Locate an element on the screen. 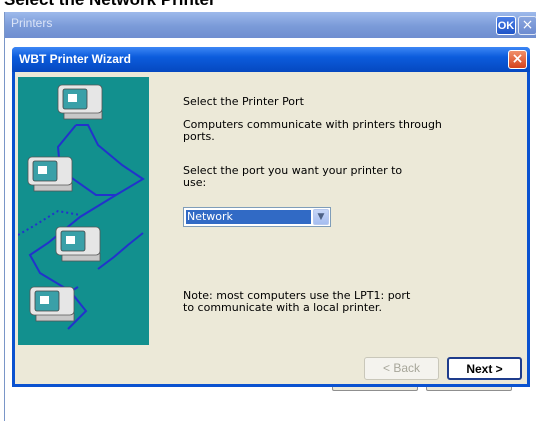 The image size is (536, 421). dropdown-arrow-button: ▼ is located at coordinates (321, 217).